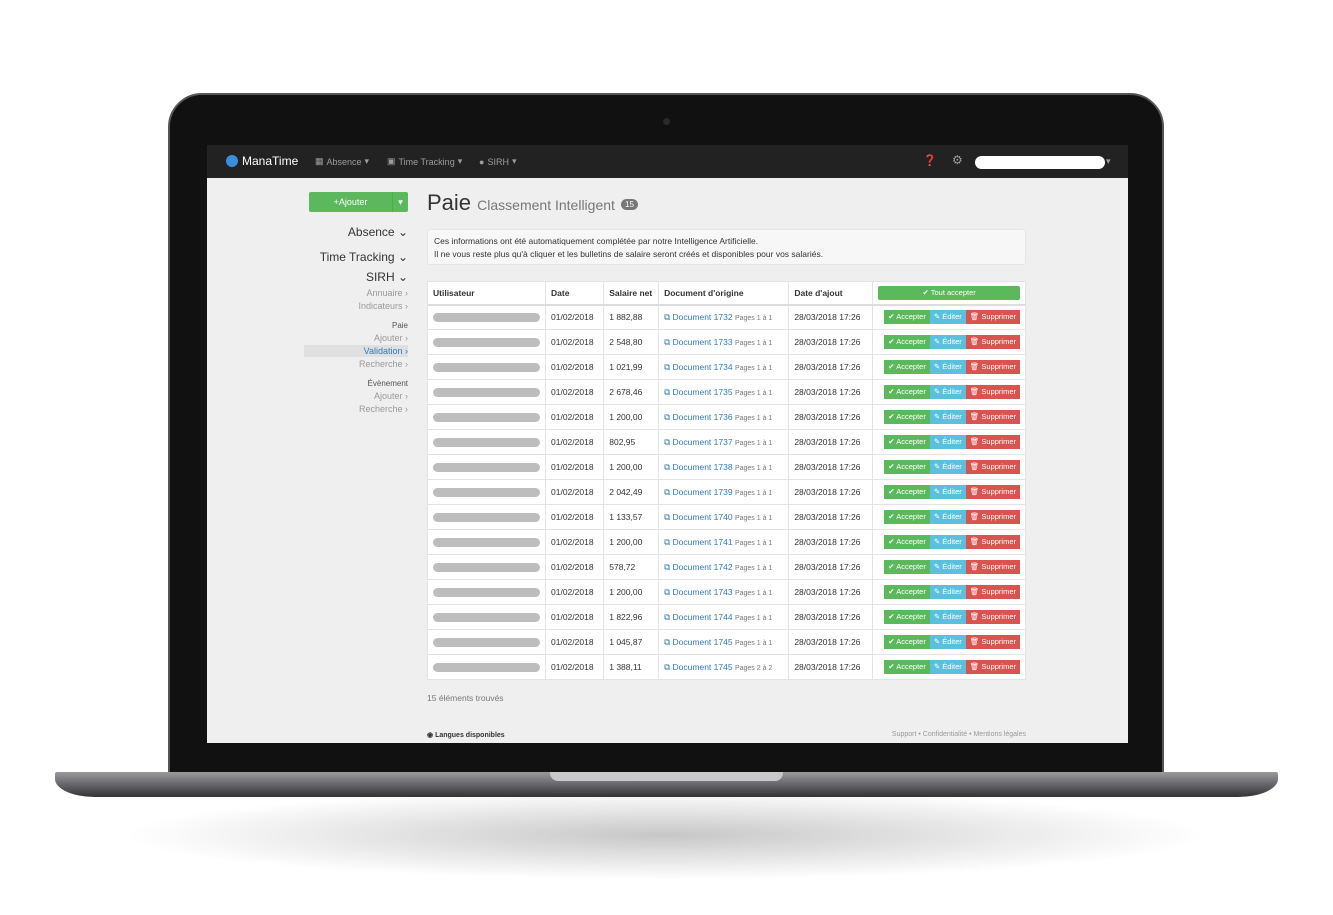 The image size is (1333, 915). What do you see at coordinates (391, 396) in the screenshot?
I see `sidebar-item-evenement-ajouter: Ajouter ›` at bounding box center [391, 396].